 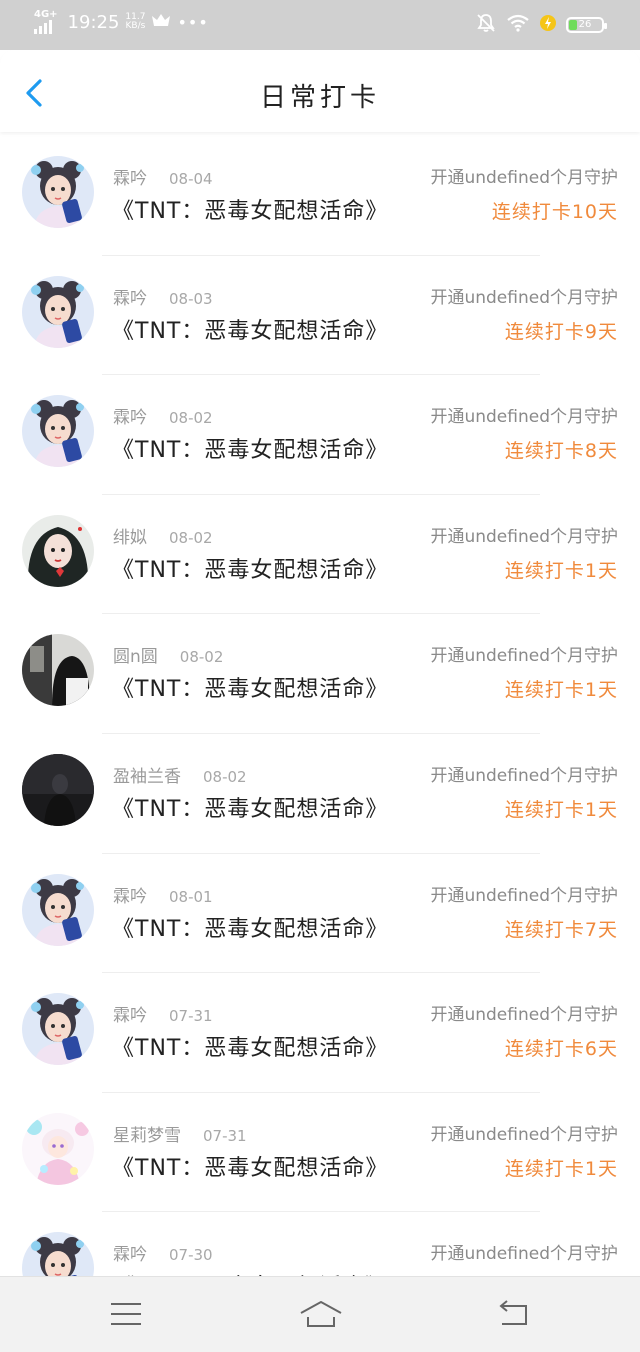 What do you see at coordinates (561, 929) in the screenshot?
I see `streak-count: 连续打卡7天` at bounding box center [561, 929].